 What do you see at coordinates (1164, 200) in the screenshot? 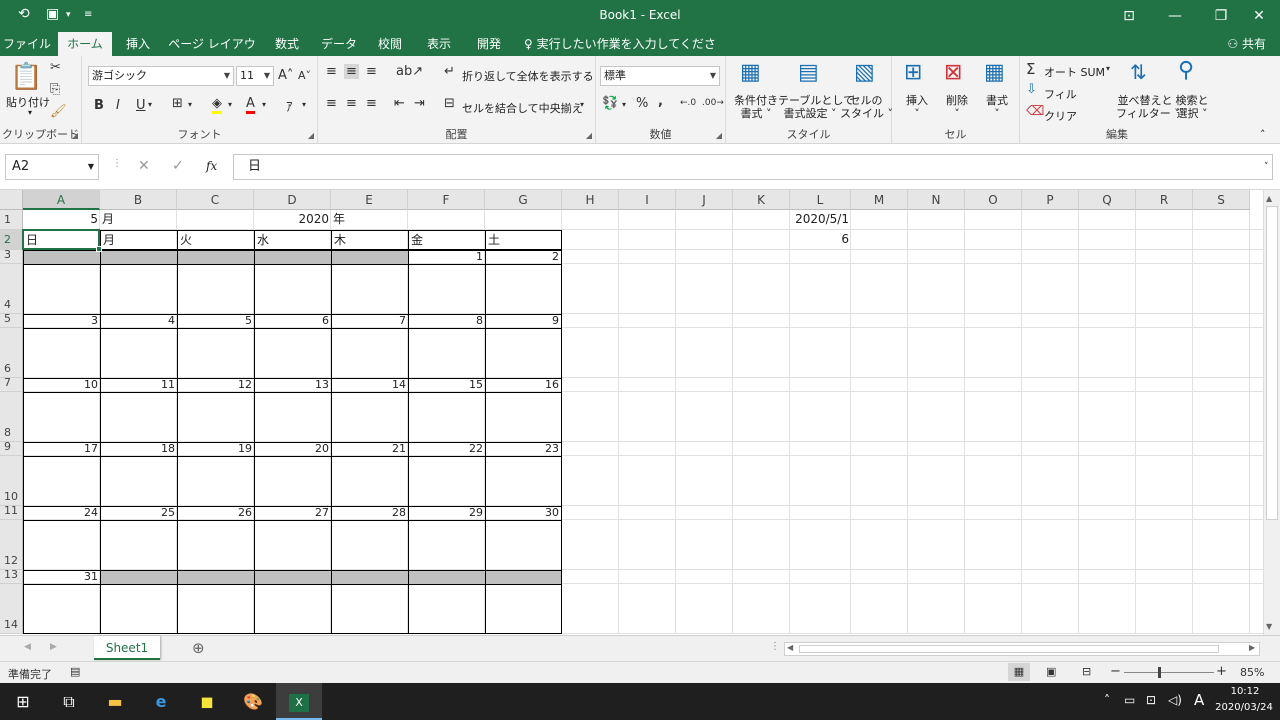
I see `column-header-r: R` at bounding box center [1164, 200].